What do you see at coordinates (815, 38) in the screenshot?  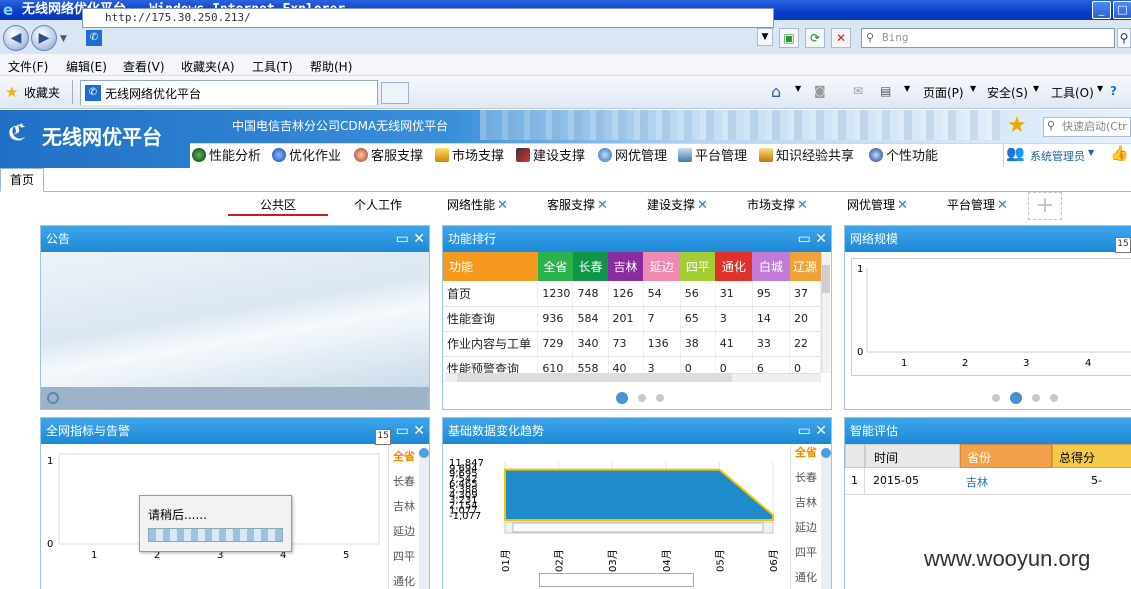 I see `refresh-icon: ⟳` at bounding box center [815, 38].